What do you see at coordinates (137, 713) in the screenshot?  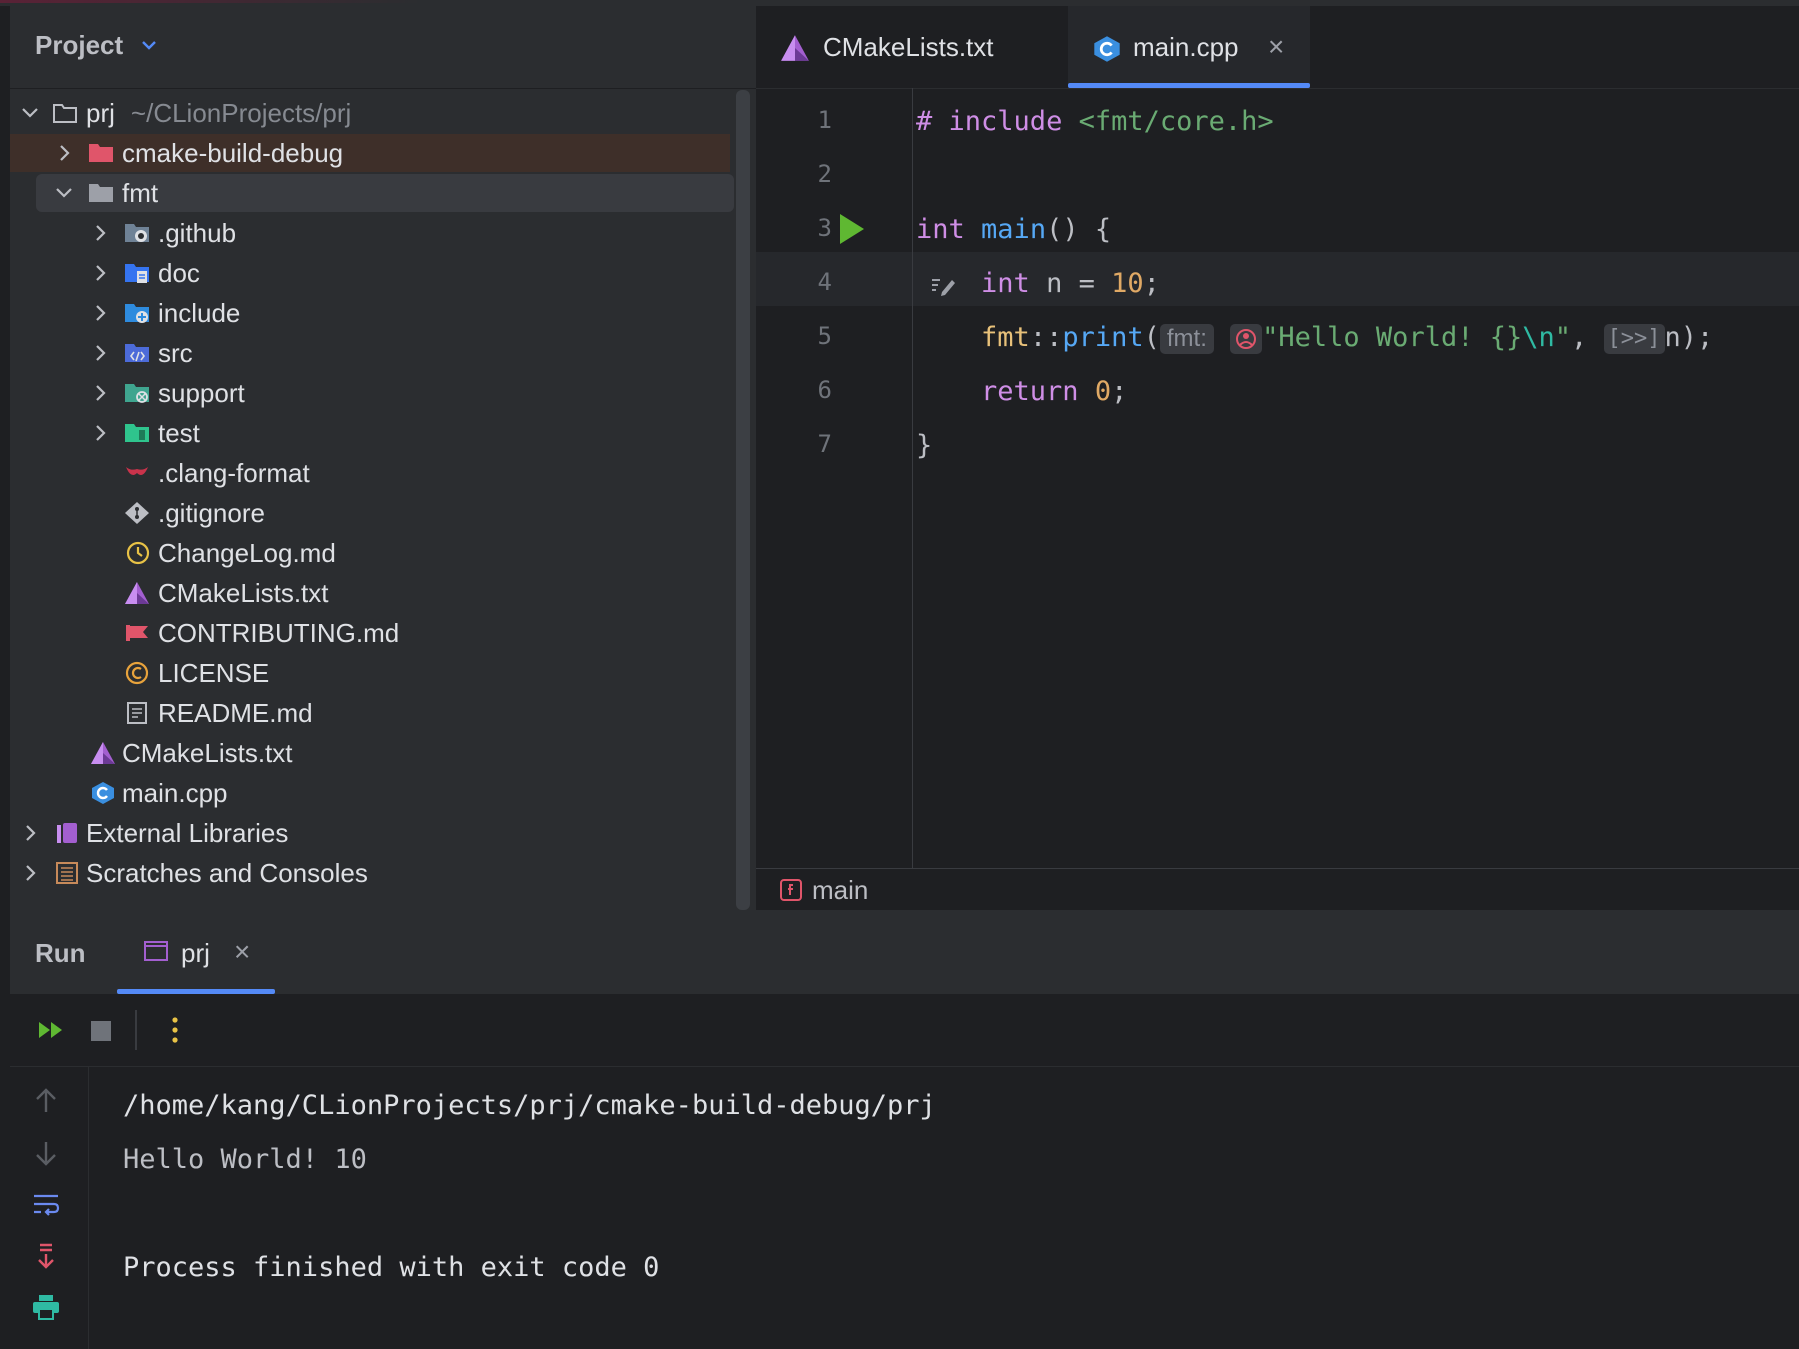 I see `readme-icon` at bounding box center [137, 713].